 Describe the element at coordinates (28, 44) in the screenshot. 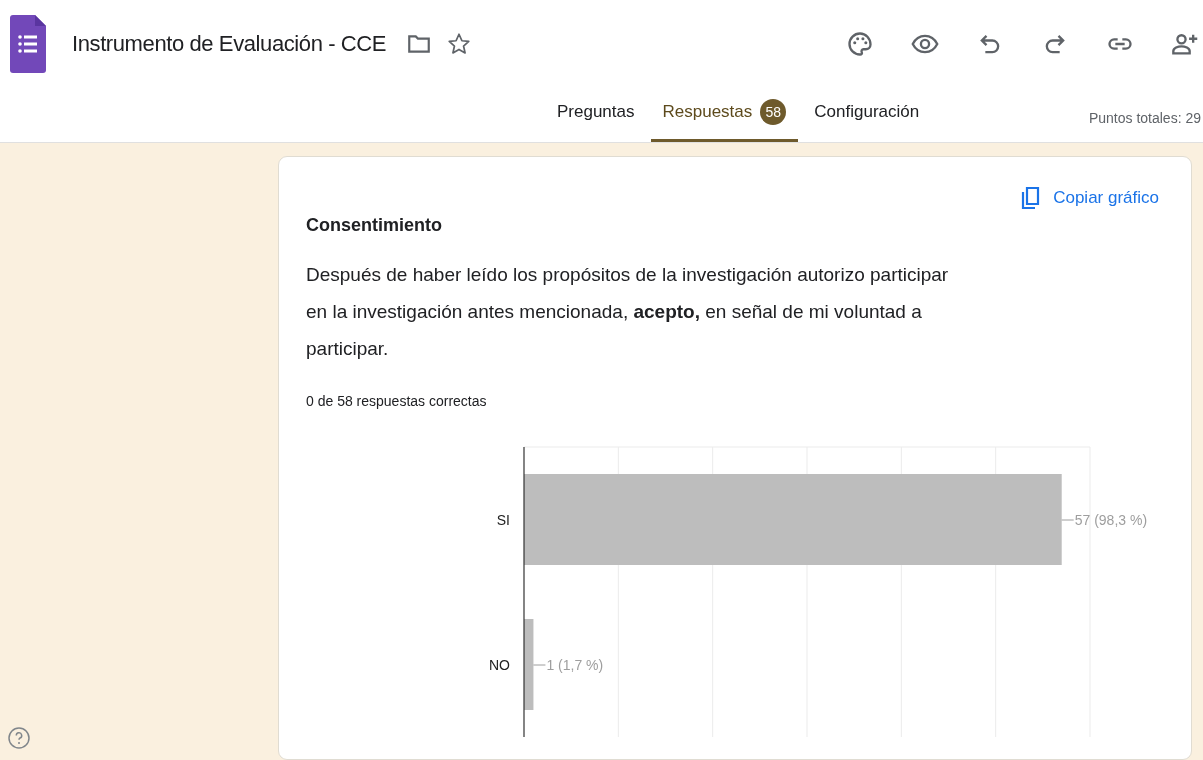

I see `forms-logo-icon` at that location.